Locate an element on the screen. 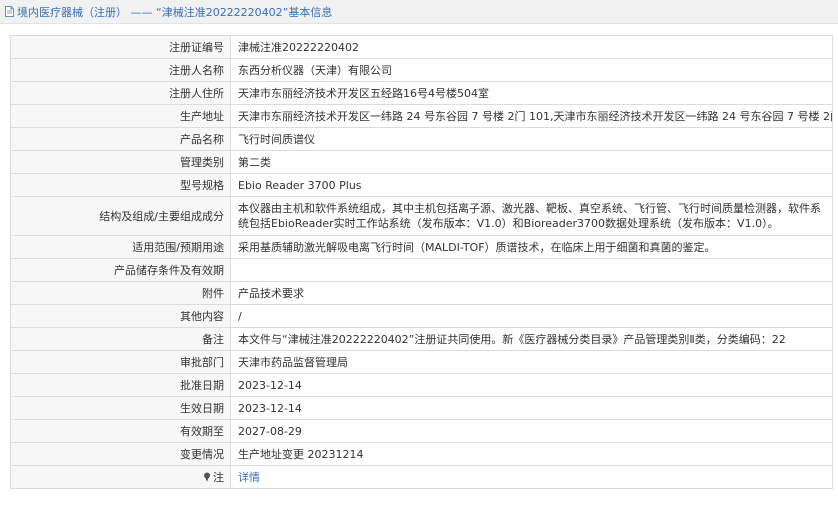 The image size is (838, 518). table-row: 注 详情 is located at coordinates (421, 477).